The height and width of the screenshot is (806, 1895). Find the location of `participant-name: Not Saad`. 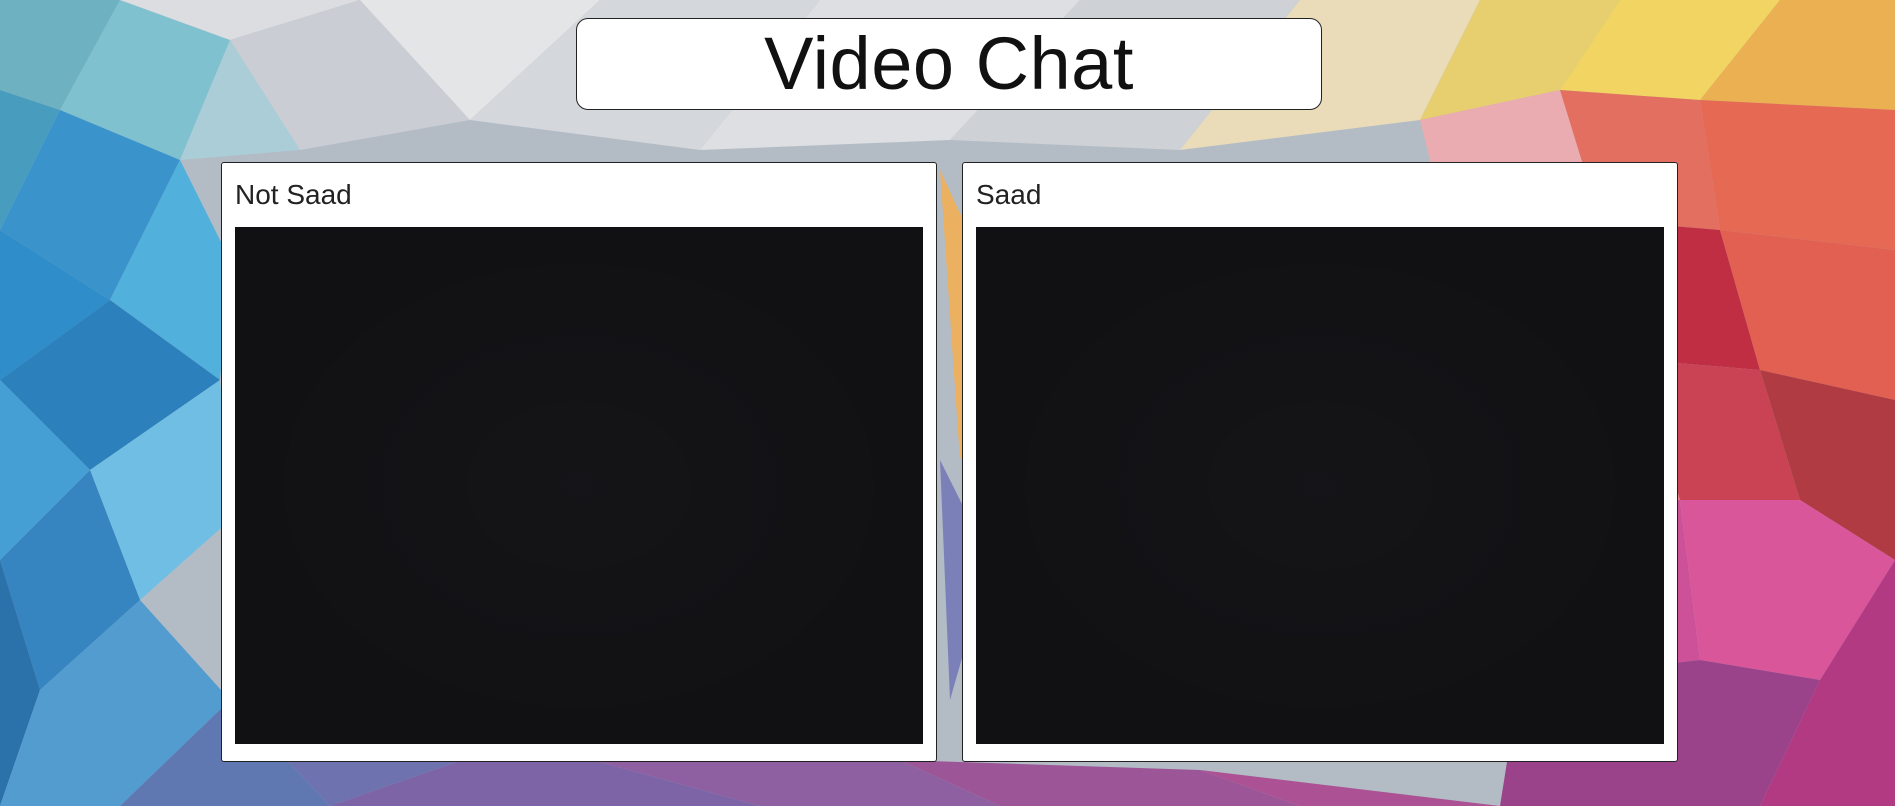

participant-name: Not Saad is located at coordinates (293, 194).